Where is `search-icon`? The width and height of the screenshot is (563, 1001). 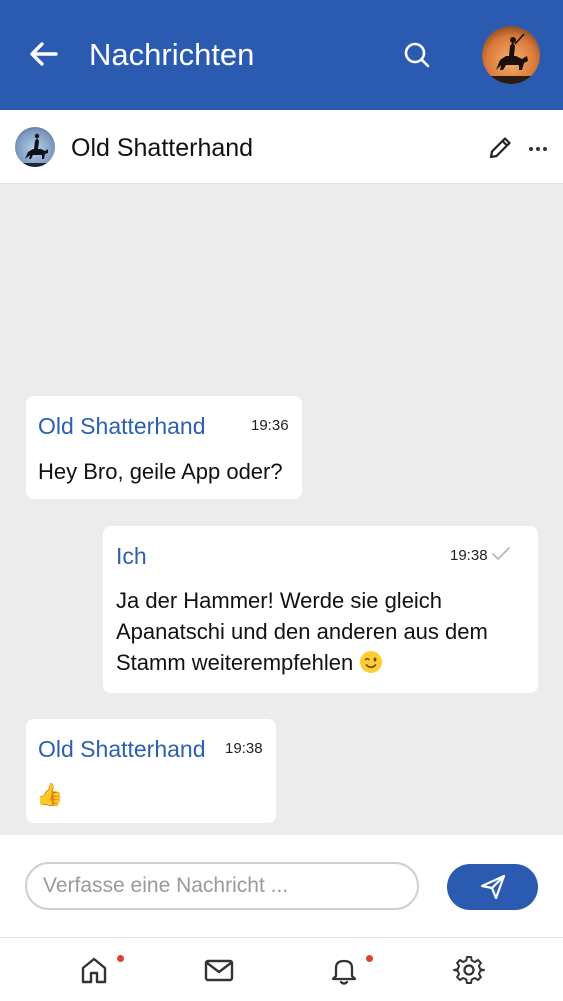 search-icon is located at coordinates (417, 55).